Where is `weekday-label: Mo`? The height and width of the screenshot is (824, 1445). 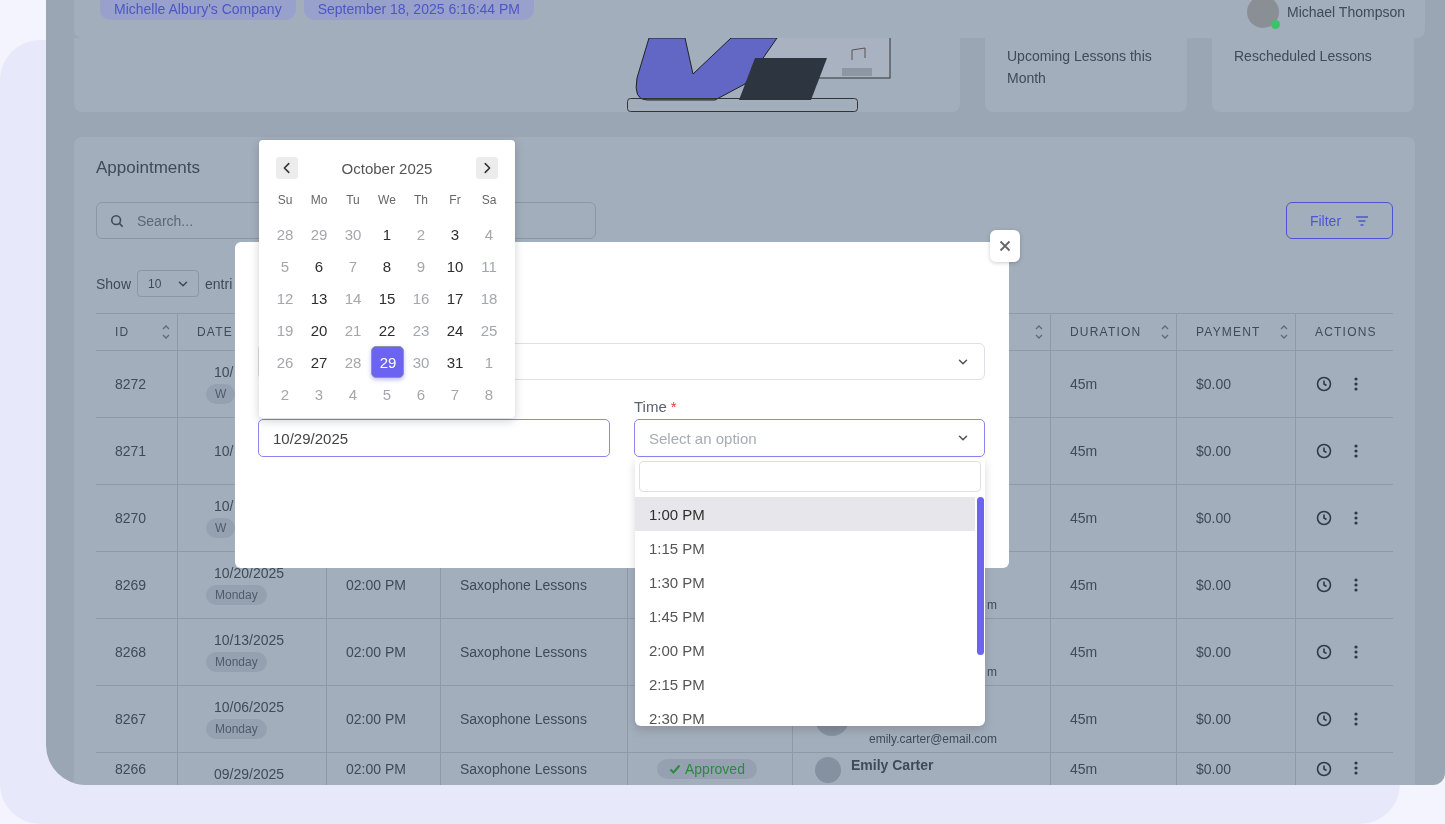 weekday-label: Mo is located at coordinates (319, 200).